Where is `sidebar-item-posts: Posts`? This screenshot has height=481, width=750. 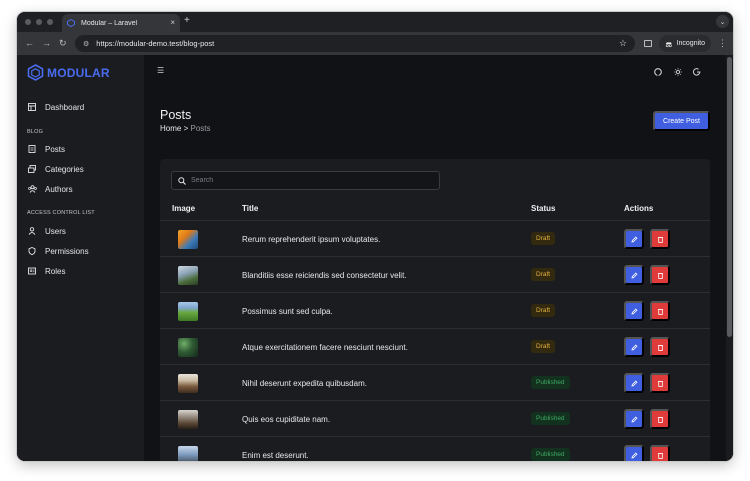
sidebar-item-posts: Posts is located at coordinates (46, 149).